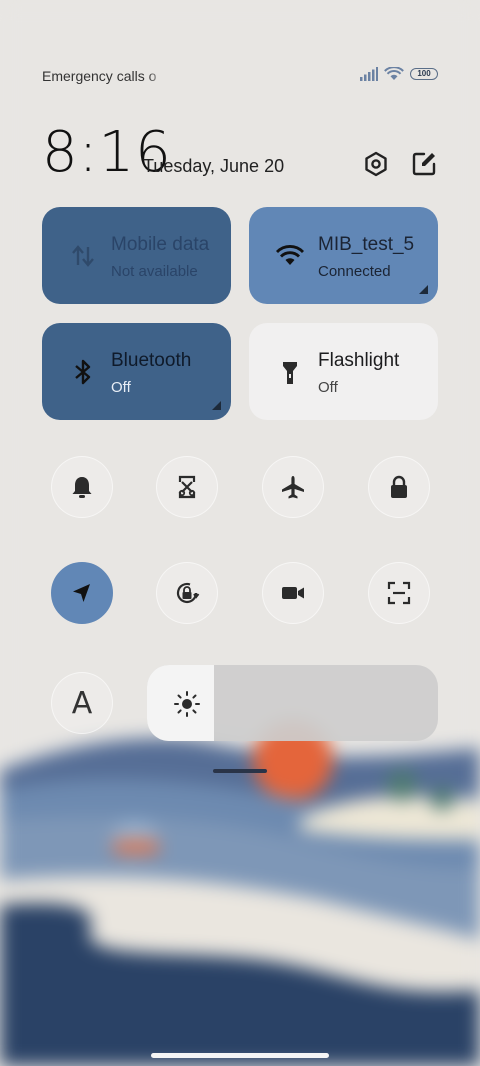 This screenshot has height=1066, width=480. I want to click on panel-drag-handle, so click(240, 771).